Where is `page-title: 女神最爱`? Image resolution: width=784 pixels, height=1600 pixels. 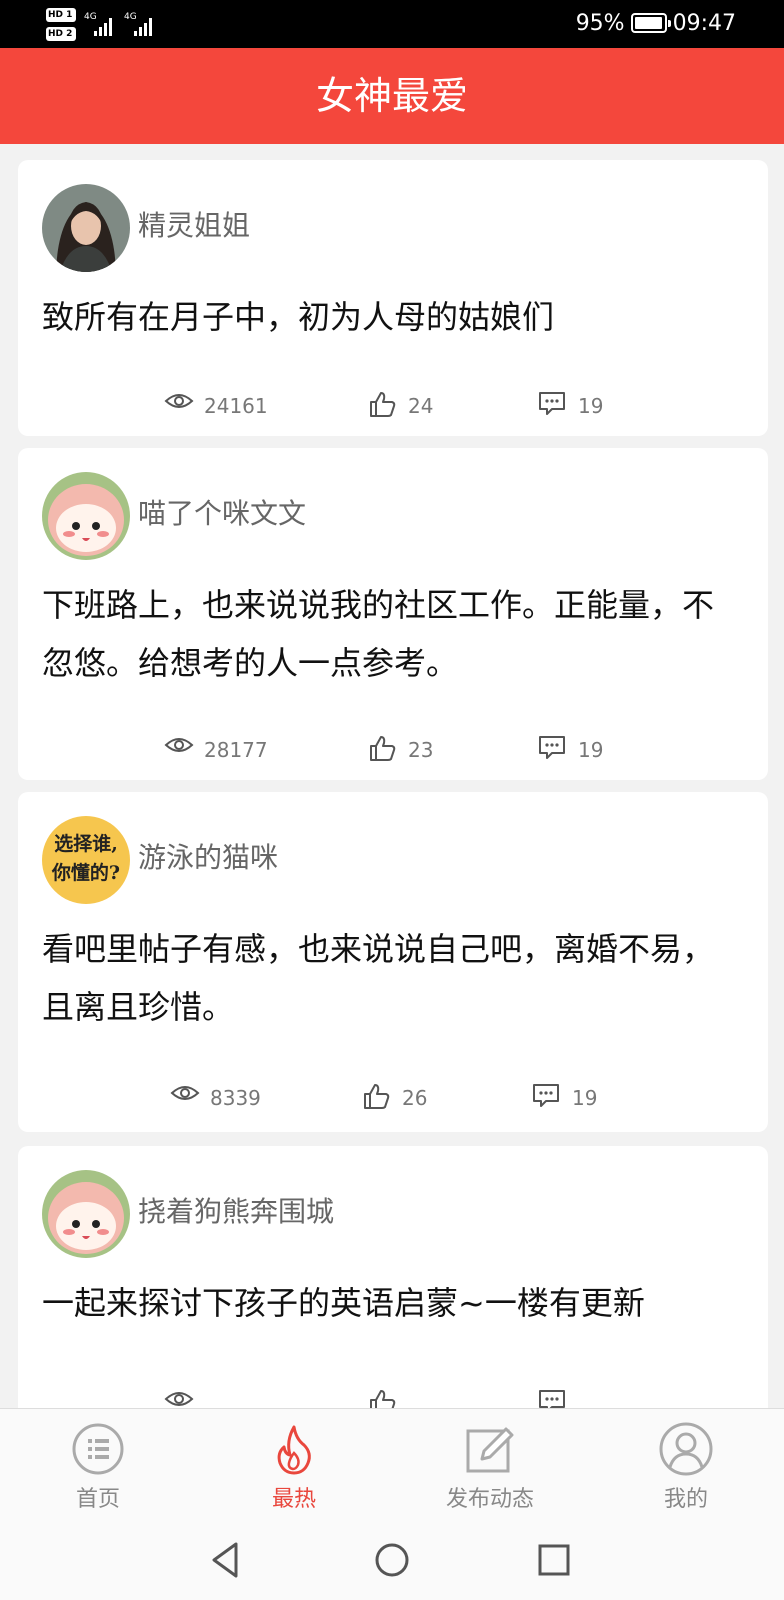
page-title: 女神最爱 is located at coordinates (392, 96).